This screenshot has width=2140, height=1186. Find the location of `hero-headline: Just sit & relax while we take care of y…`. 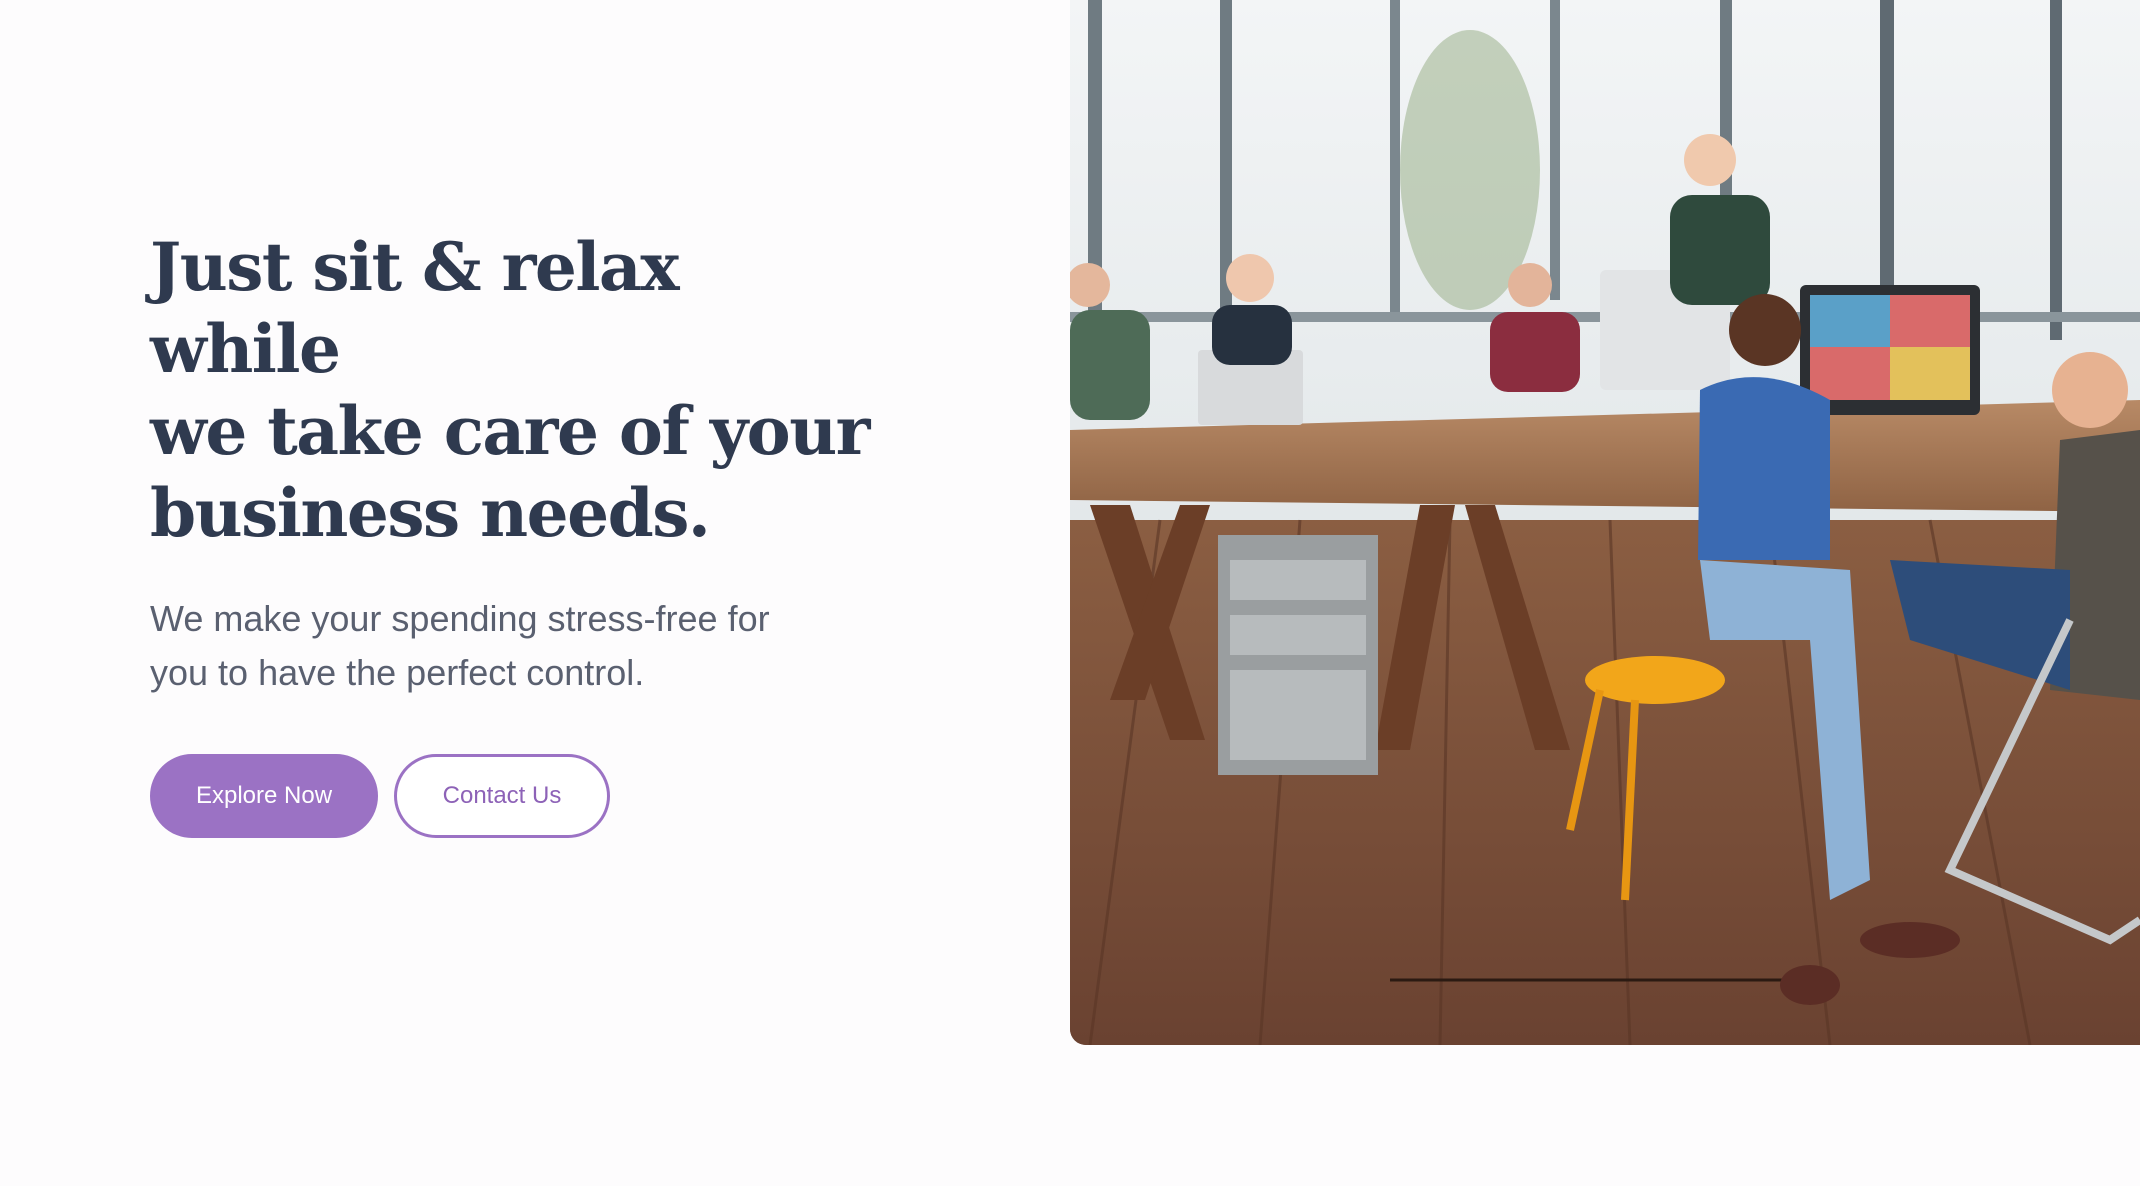

hero-headline: Just sit & relax while we take care of y… is located at coordinates (510, 390).